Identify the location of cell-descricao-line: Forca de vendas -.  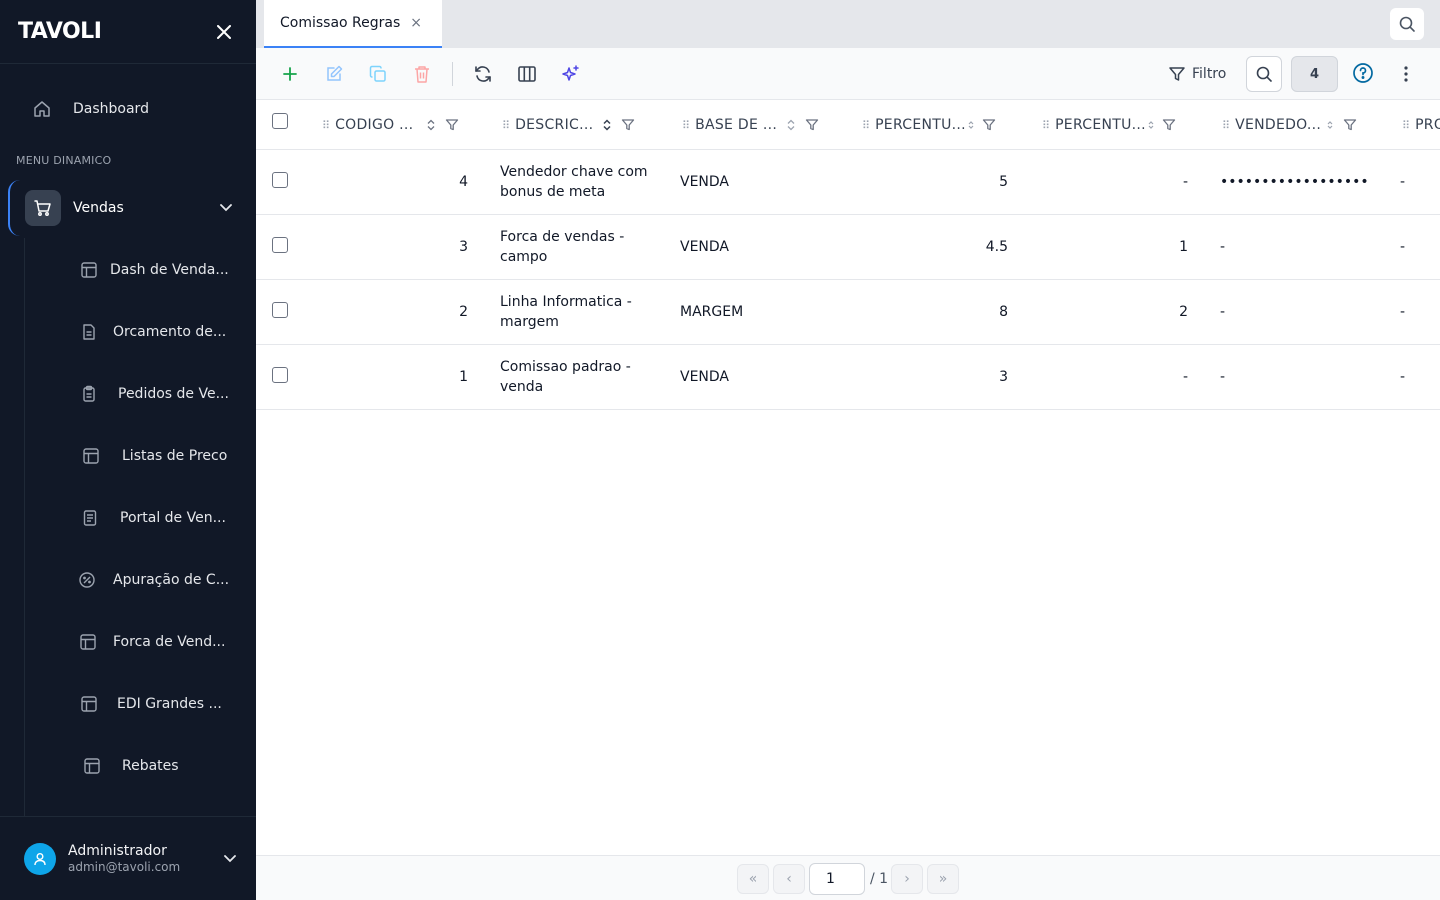
(562, 237).